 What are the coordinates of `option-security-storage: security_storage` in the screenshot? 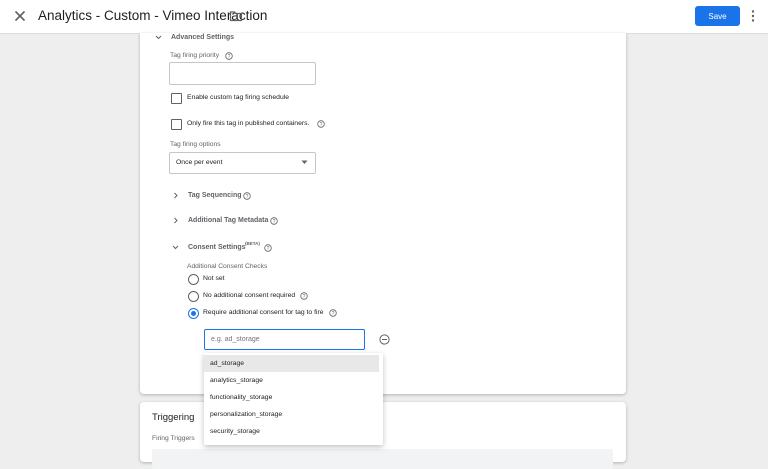 It's located at (291, 431).